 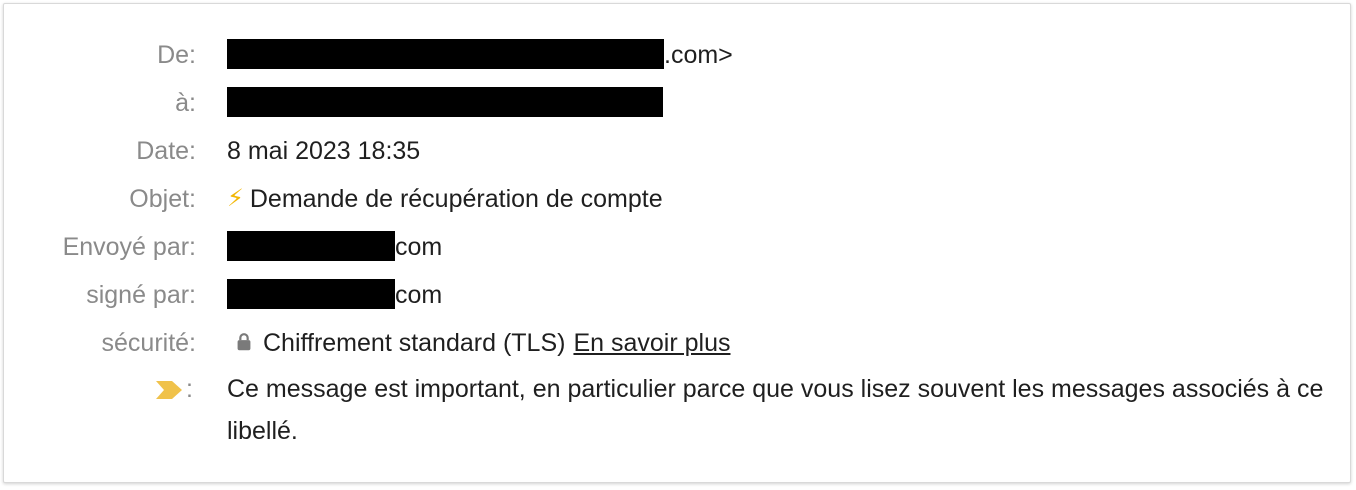 I want to click on from-value: .com>, so click(x=480, y=55).